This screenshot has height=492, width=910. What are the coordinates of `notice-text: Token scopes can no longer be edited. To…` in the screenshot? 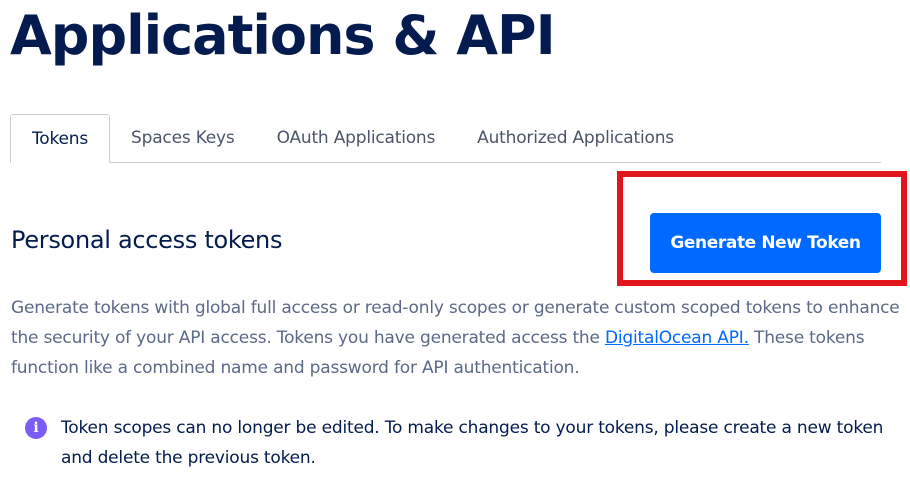 It's located at (472, 443).